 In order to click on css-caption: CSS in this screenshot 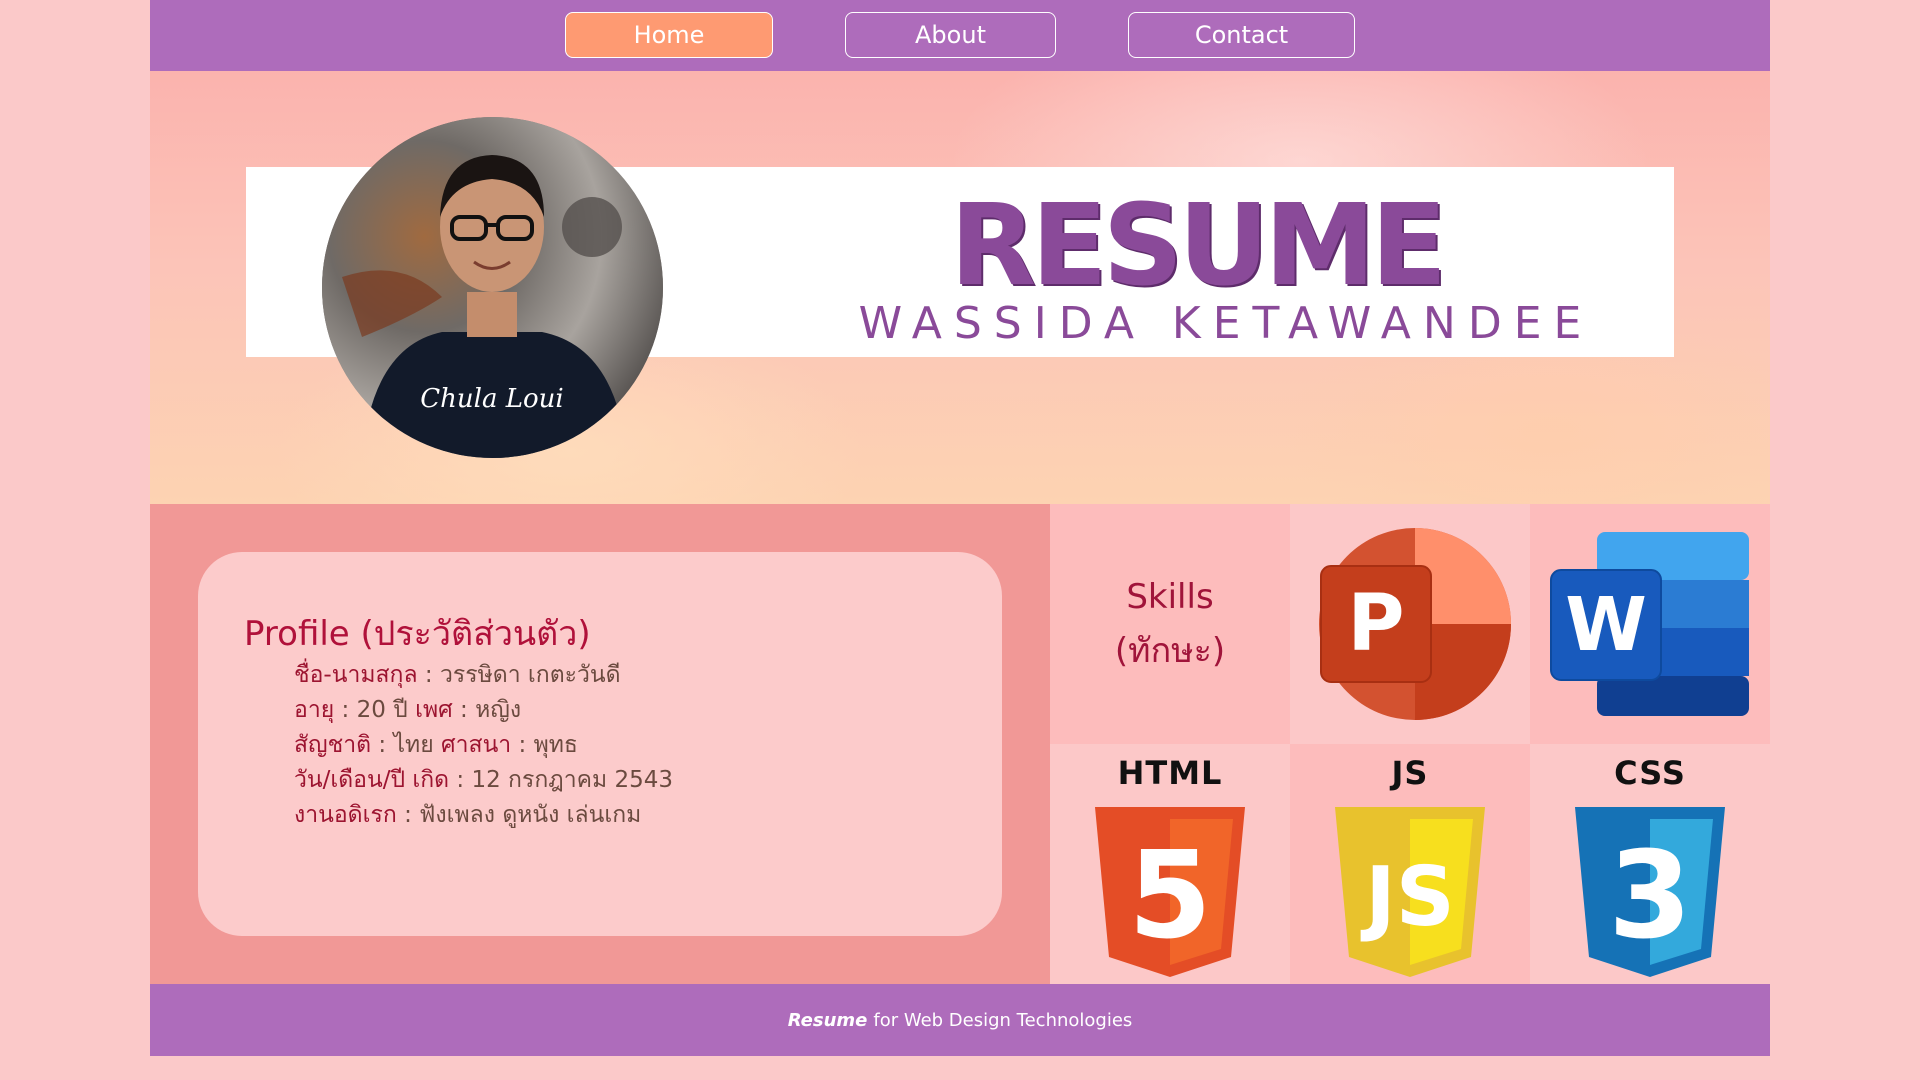, I will do `click(1650, 773)`.